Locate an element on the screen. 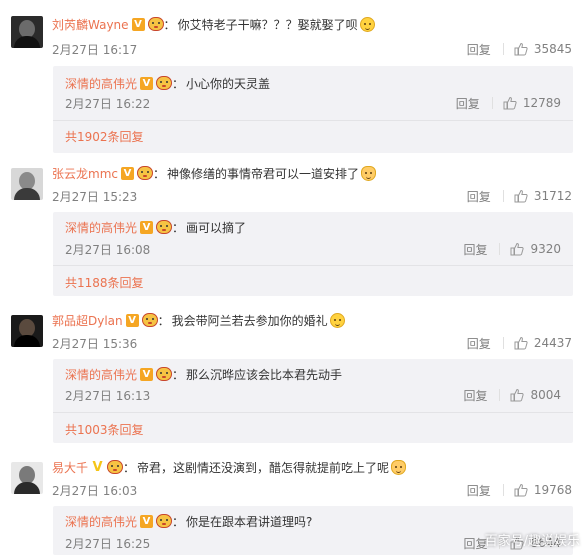 The height and width of the screenshot is (555, 586). timestamp: 2月27日 16:13 is located at coordinates (108, 395).